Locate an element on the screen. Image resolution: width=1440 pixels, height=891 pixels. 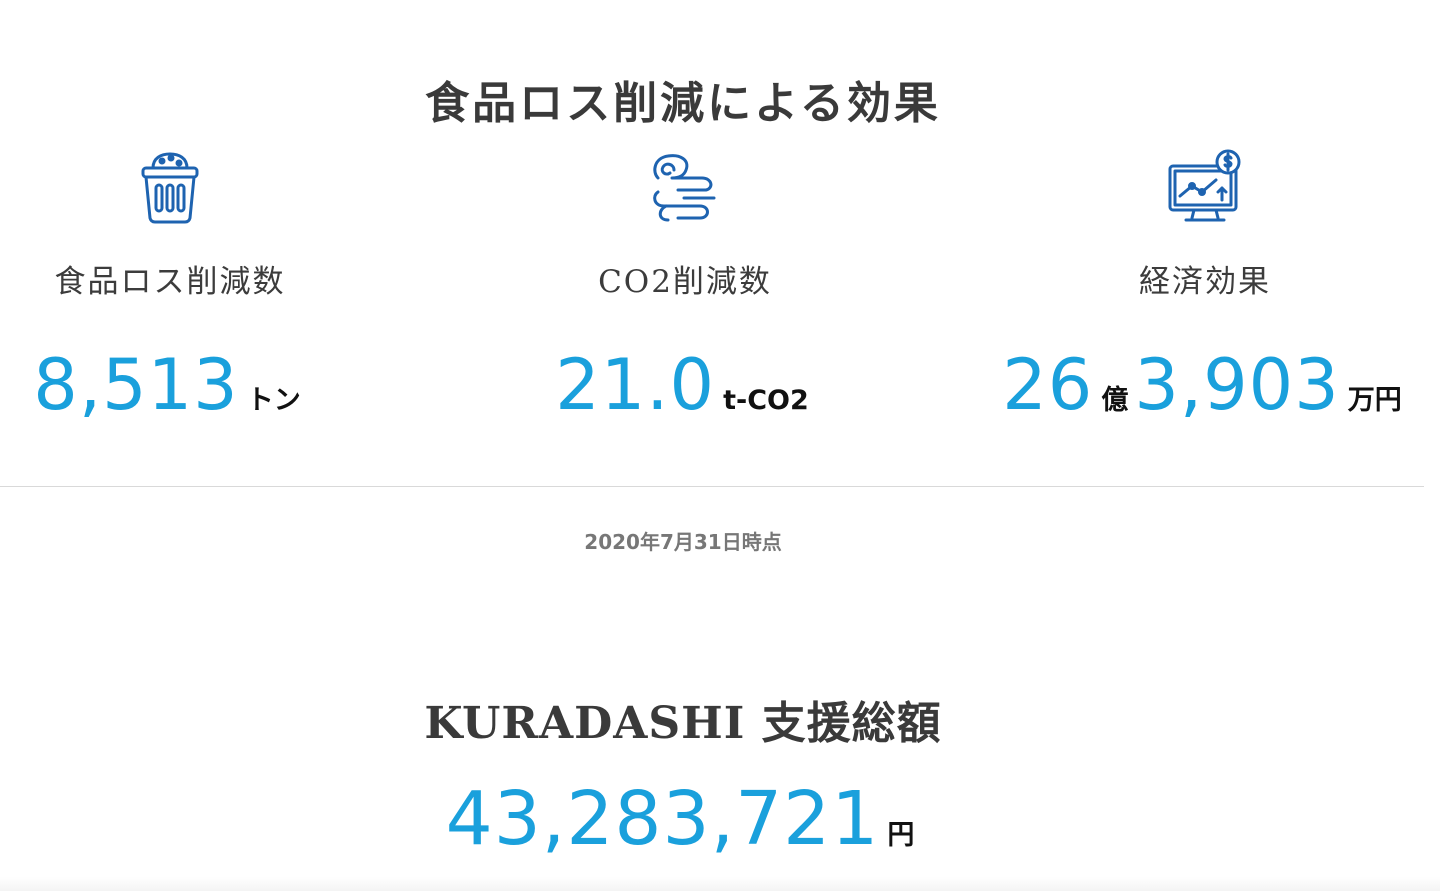
support-total-unit: 円 is located at coordinates (901, 835).